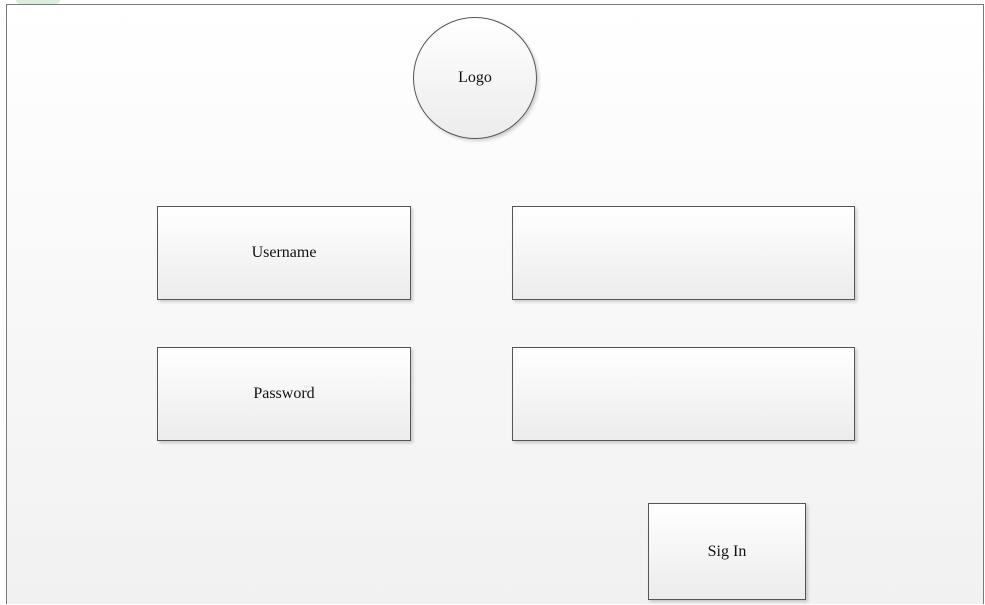 This screenshot has width=985, height=605. I want to click on username-input, so click(683, 253).